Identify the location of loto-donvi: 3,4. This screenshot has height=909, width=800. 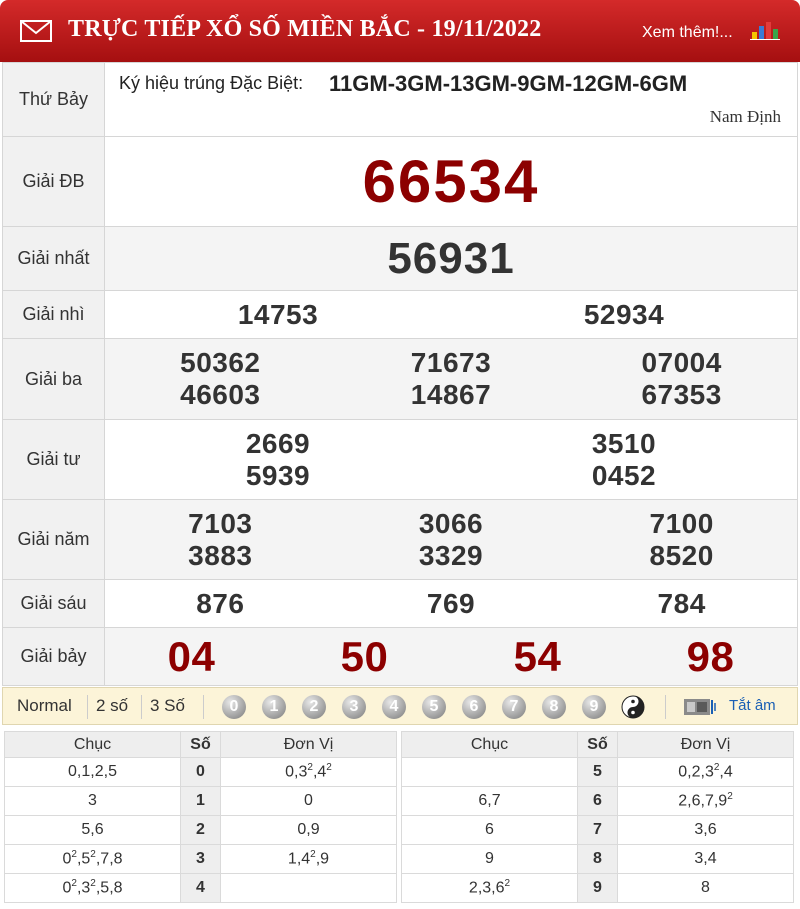
(705, 859).